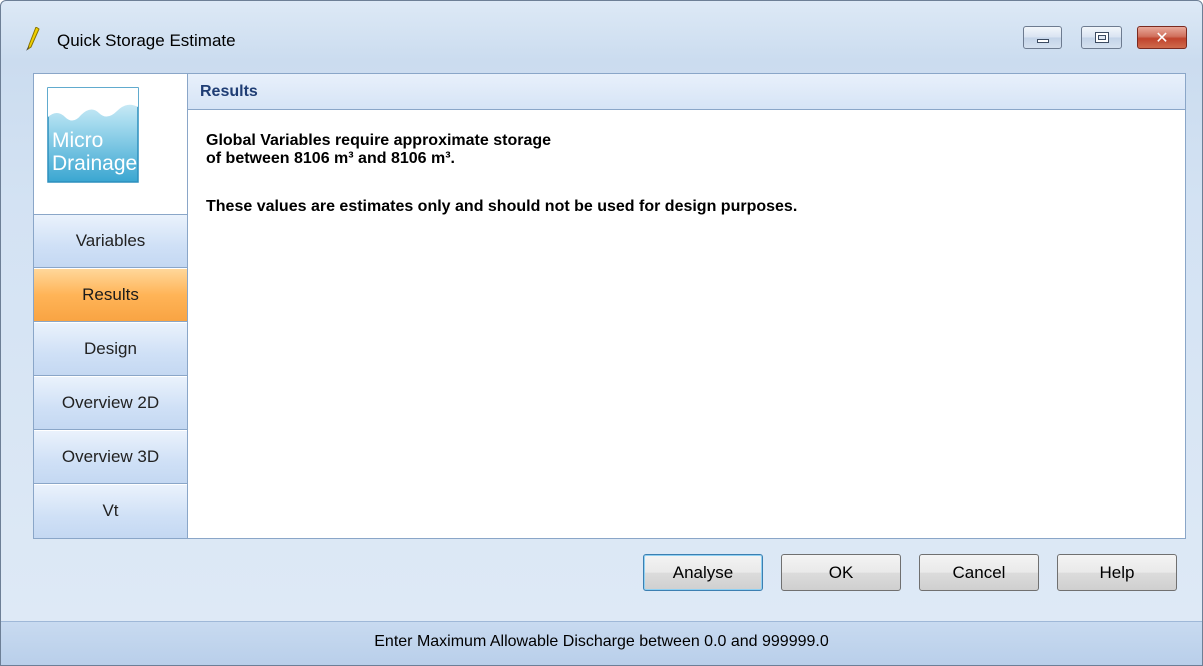 This screenshot has height=666, width=1203. What do you see at coordinates (686, 92) in the screenshot?
I see `panel-header: Results` at bounding box center [686, 92].